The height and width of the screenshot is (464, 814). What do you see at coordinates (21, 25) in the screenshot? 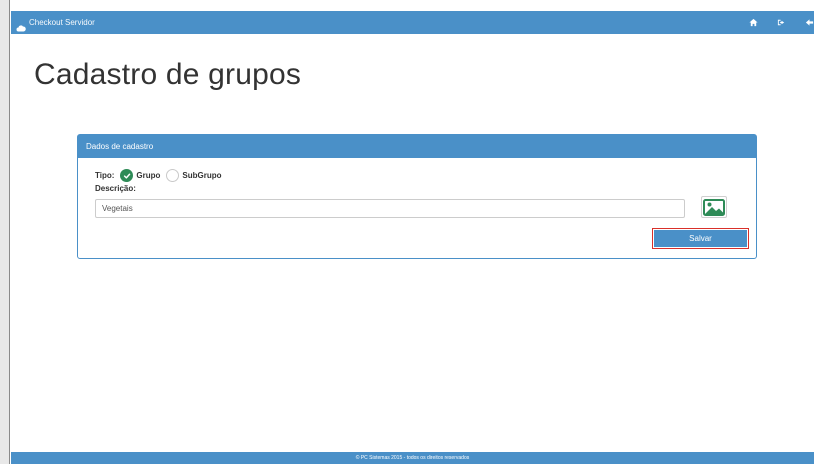
I see `cloud-icon` at bounding box center [21, 25].